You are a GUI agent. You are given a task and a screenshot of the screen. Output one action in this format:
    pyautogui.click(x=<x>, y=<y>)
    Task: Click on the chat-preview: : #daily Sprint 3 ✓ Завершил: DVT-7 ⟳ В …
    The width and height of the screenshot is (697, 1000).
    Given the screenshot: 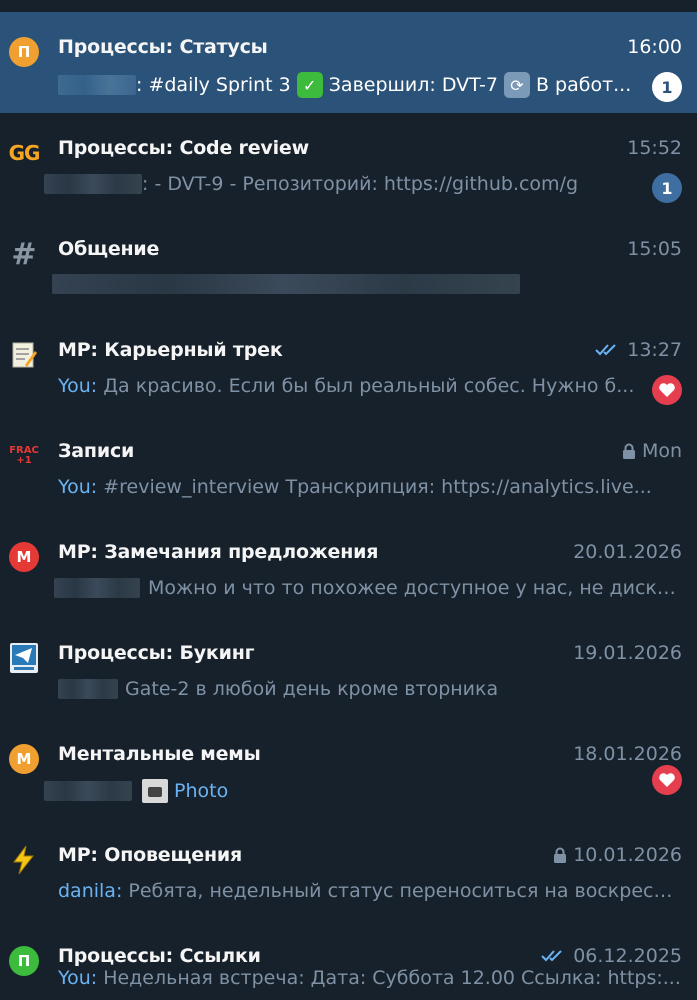 What is the action you would take?
    pyautogui.click(x=348, y=85)
    